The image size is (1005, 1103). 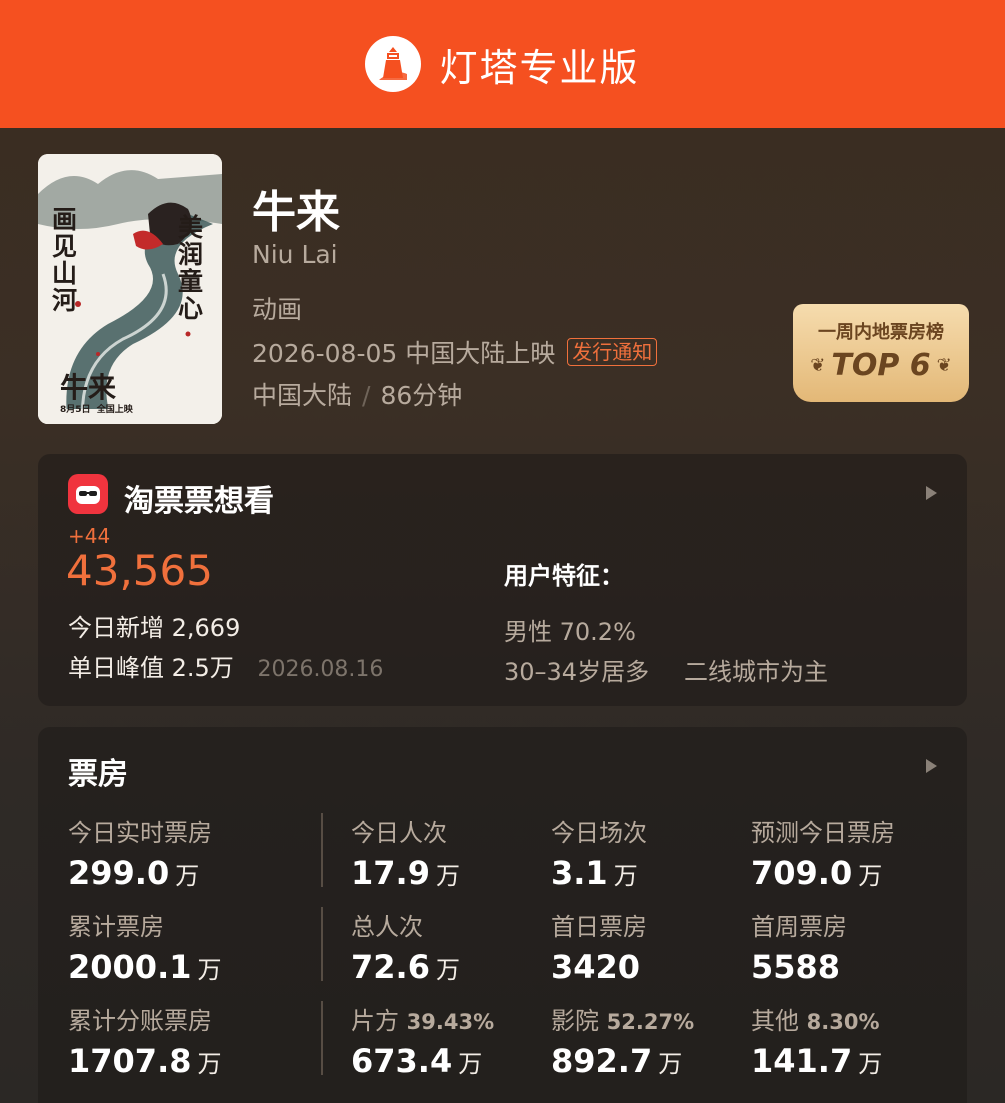 I want to click on user-age: 30–34岁居多, so click(x=577, y=672).